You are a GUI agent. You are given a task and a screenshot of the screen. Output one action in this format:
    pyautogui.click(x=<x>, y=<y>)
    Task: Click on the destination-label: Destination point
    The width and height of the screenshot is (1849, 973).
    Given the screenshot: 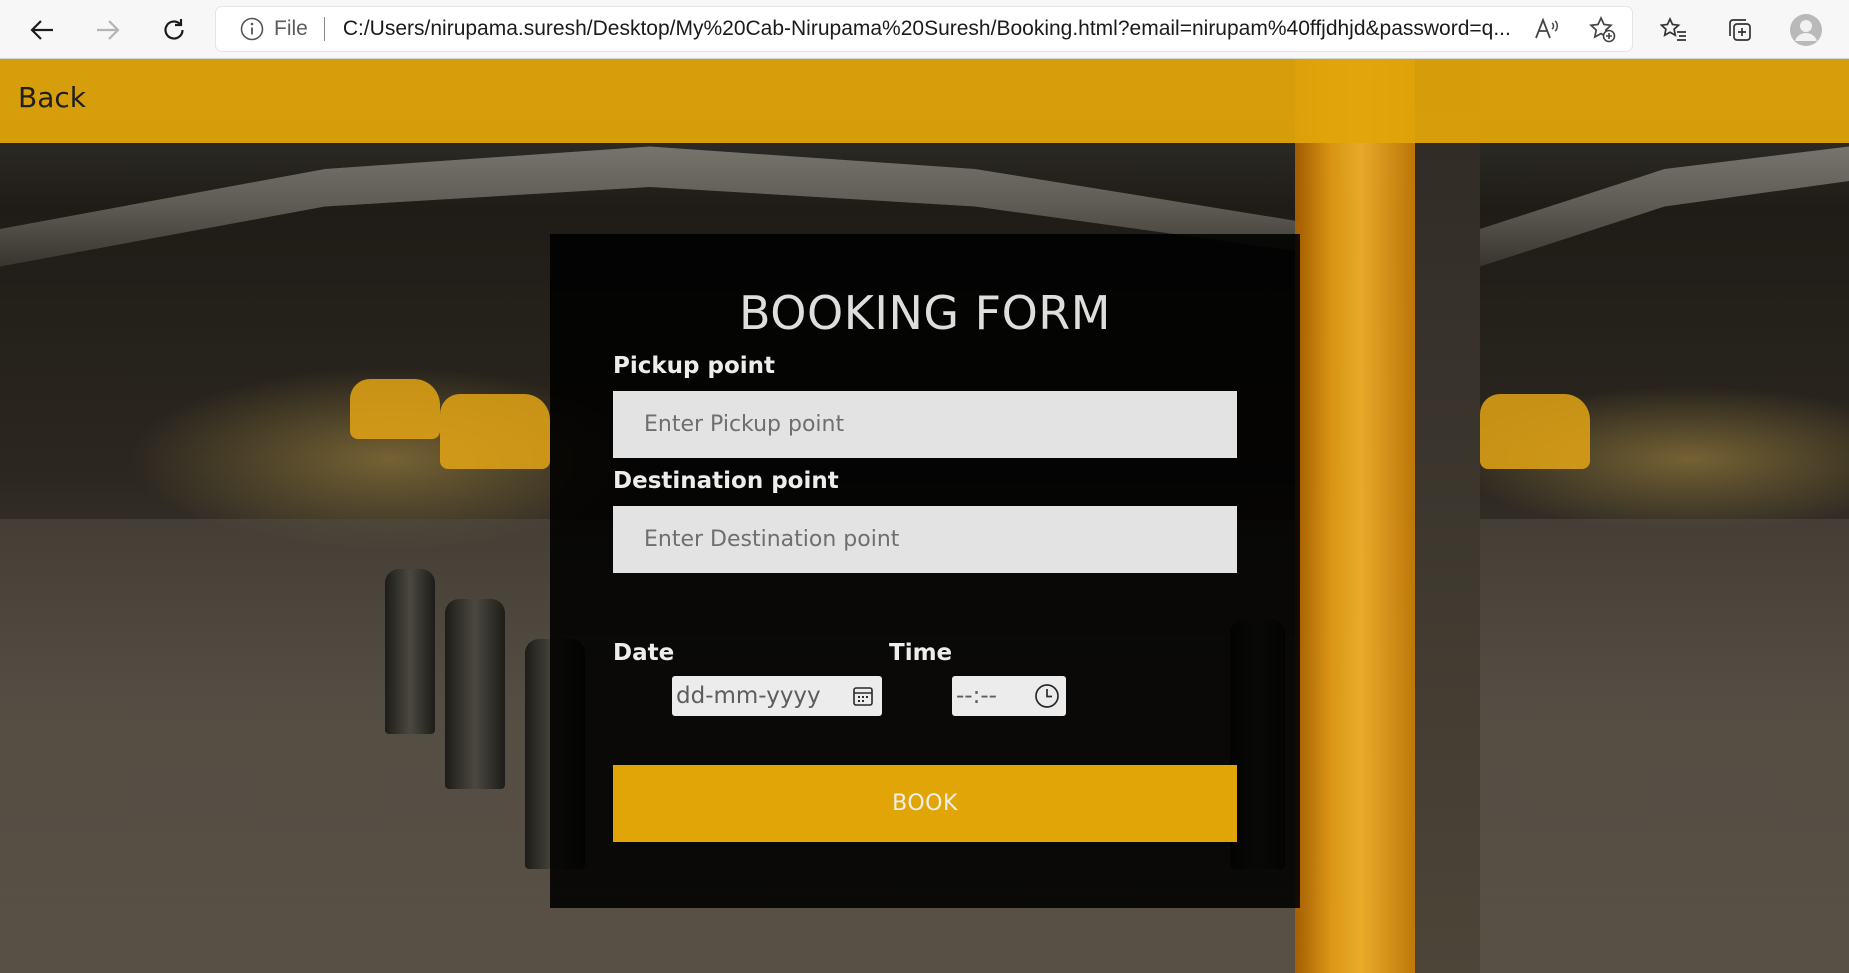 What is the action you would take?
    pyautogui.click(x=726, y=481)
    